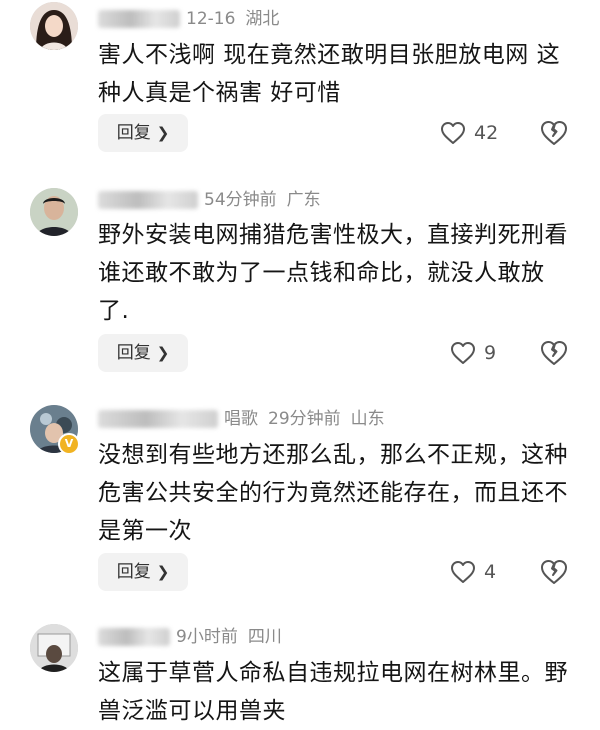 The image size is (600, 730). What do you see at coordinates (211, 19) in the screenshot?
I see `comment-time: 12-16` at bounding box center [211, 19].